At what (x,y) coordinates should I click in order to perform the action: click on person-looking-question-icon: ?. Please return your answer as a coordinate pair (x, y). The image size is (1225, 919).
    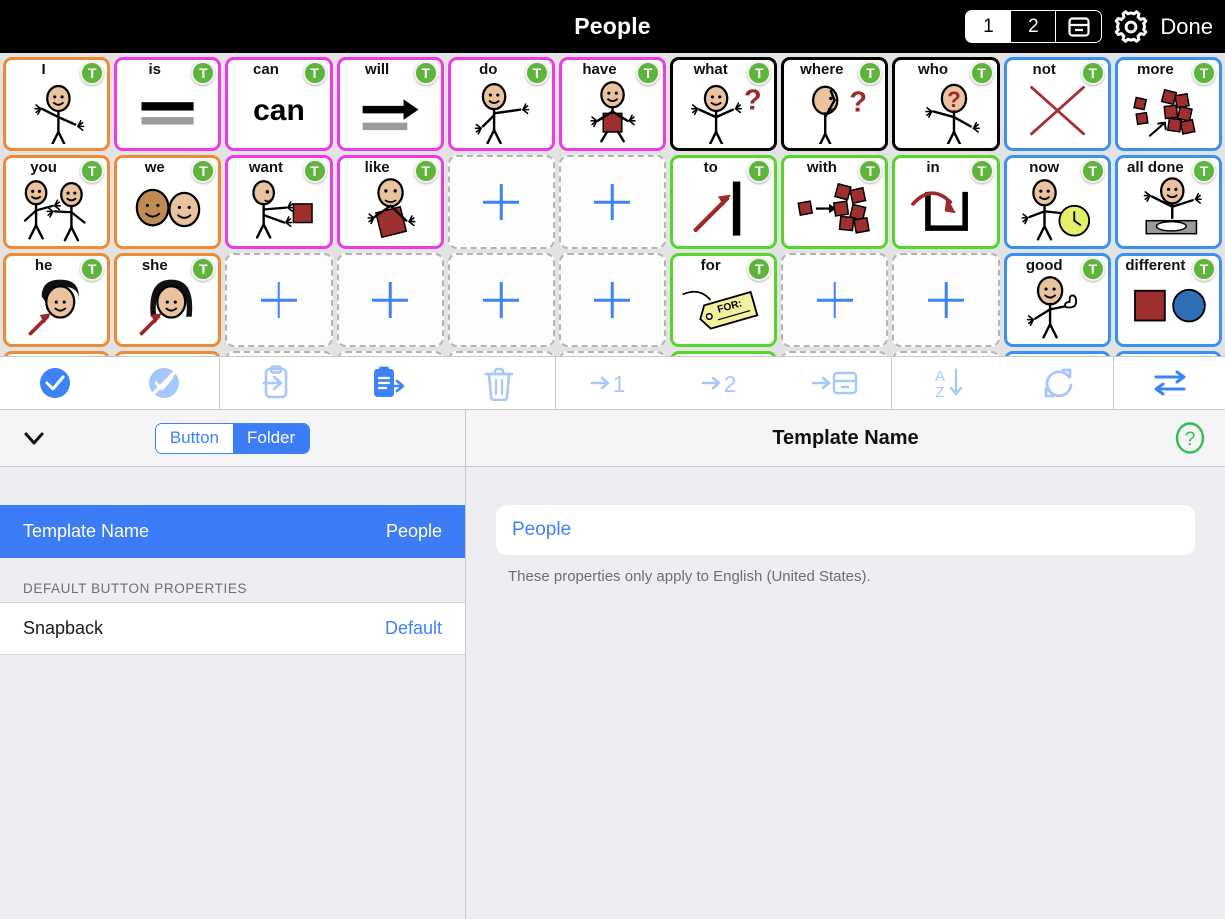
    Looking at the image, I should click on (834, 111).